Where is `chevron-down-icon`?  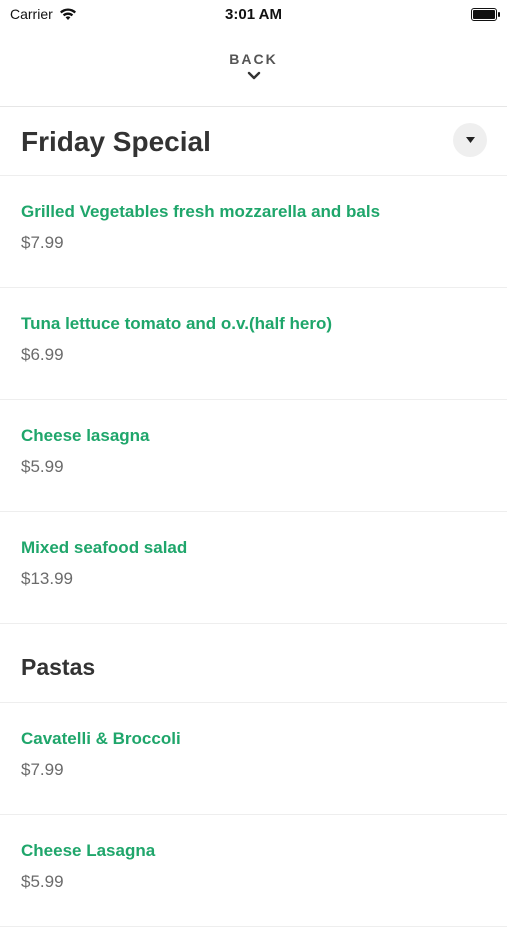
chevron-down-icon is located at coordinates (253, 75).